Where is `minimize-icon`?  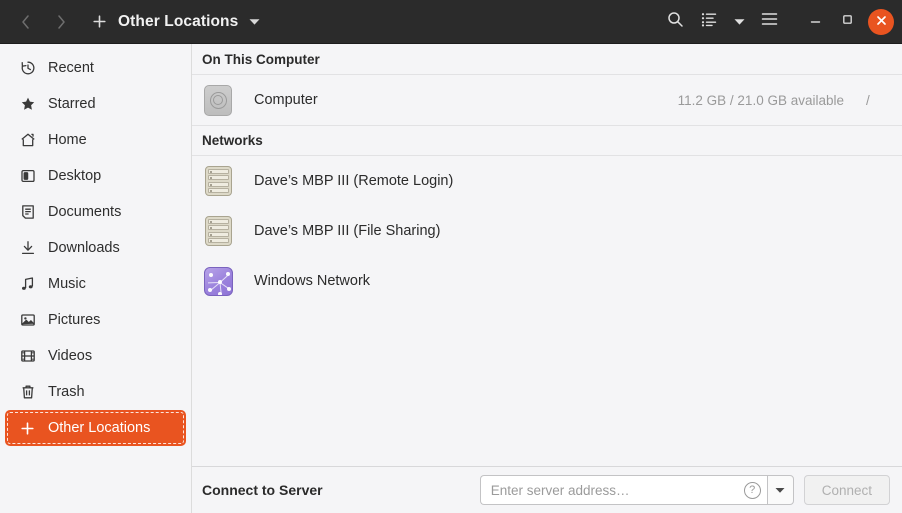
minimize-icon is located at coordinates (815, 22).